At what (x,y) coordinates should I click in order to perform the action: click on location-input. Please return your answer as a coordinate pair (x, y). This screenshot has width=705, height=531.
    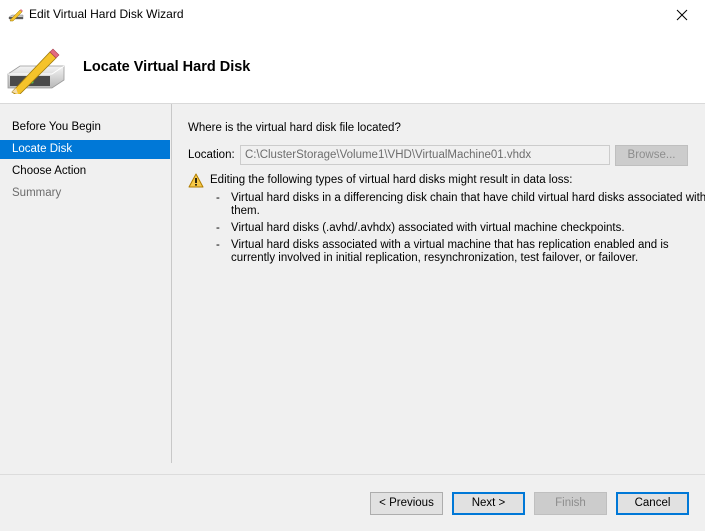
    Looking at the image, I should click on (425, 155).